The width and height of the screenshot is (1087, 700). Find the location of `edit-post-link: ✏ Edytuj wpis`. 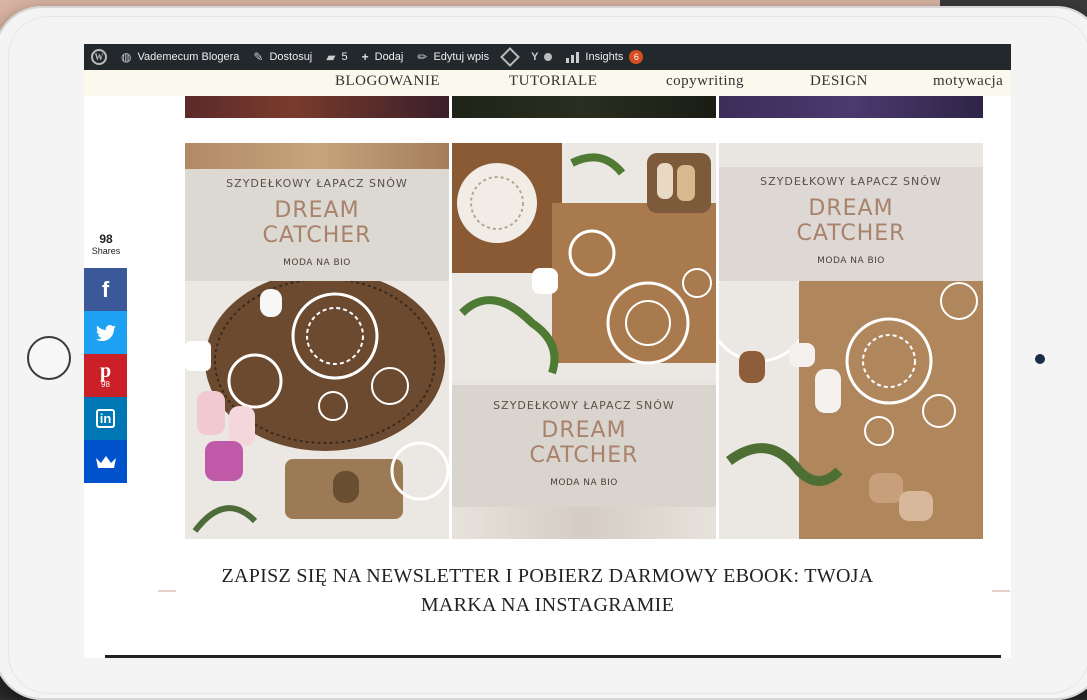

edit-post-link: ✏ Edytuj wpis is located at coordinates (453, 57).